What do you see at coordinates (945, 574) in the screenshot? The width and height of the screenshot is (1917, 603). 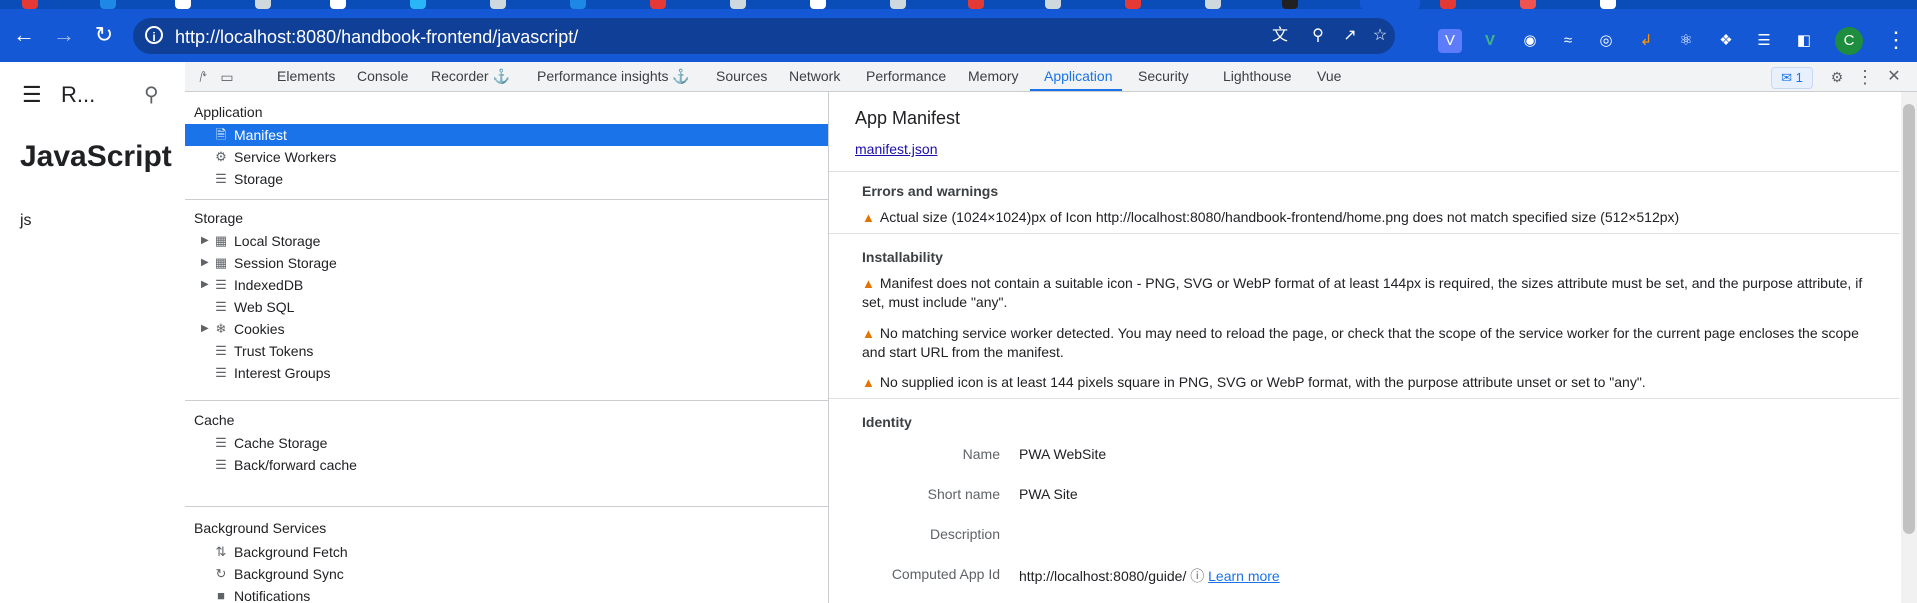 I see `computed-app-id-label: Computed App Id` at bounding box center [945, 574].